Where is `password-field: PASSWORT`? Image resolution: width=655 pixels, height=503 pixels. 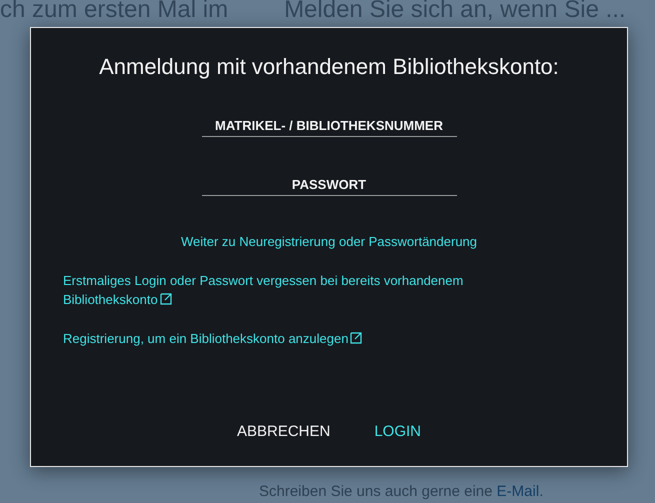 password-field: PASSWORT is located at coordinates (329, 186).